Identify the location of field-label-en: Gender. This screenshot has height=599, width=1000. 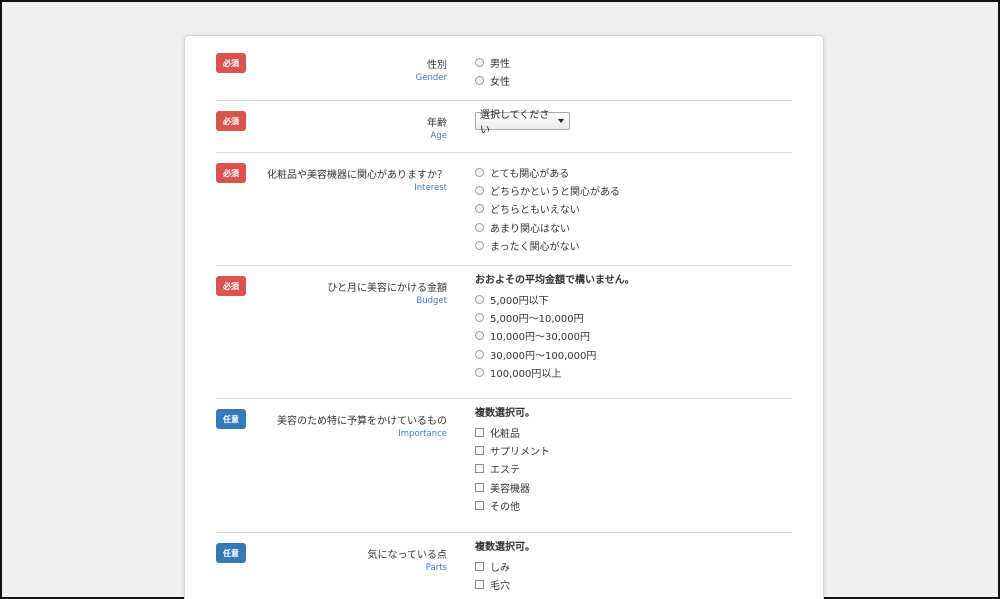
(431, 78).